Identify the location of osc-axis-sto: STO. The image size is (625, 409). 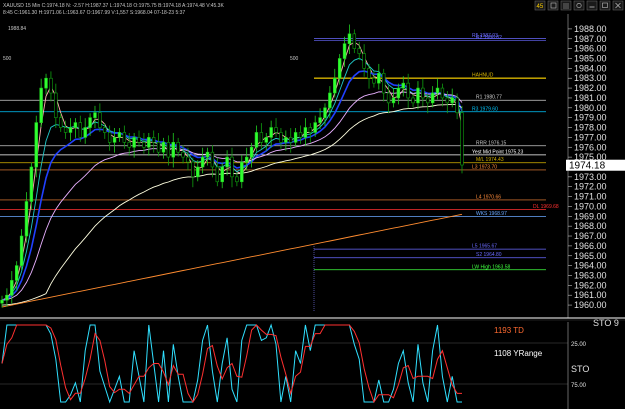
(580, 369).